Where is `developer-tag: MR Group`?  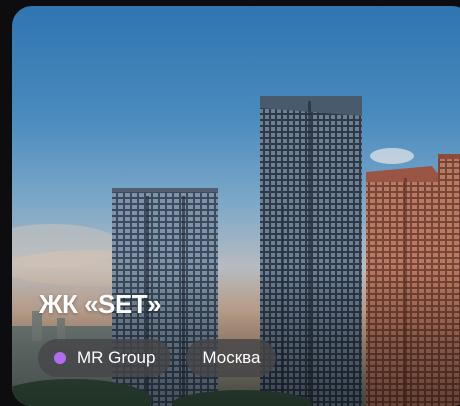
developer-tag: MR Group is located at coordinates (105, 358).